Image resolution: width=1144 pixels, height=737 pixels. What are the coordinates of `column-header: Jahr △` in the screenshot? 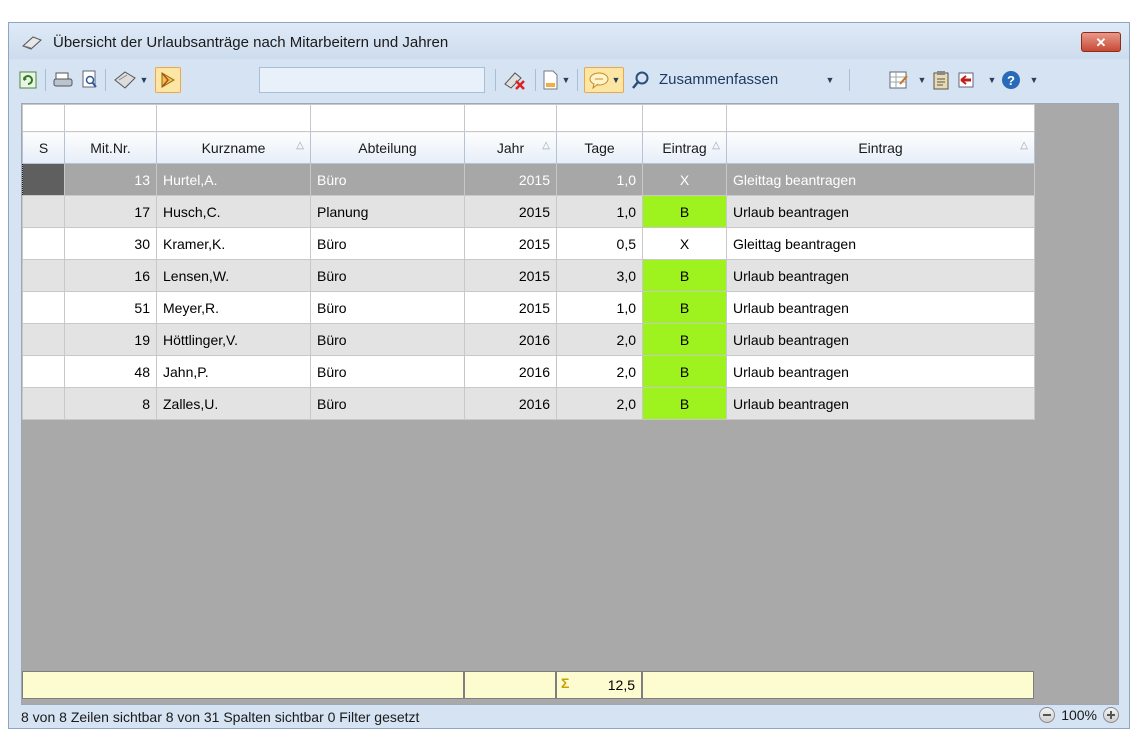 It's located at (510, 147).